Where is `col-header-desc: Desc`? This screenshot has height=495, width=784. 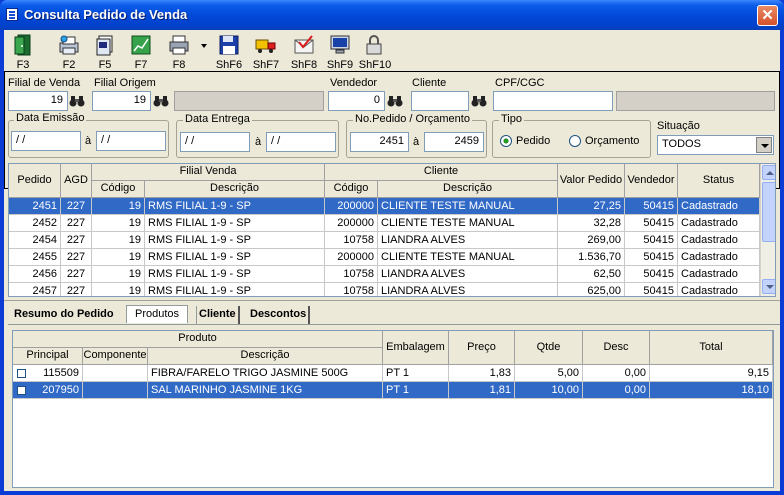 col-header-desc: Desc is located at coordinates (616, 348).